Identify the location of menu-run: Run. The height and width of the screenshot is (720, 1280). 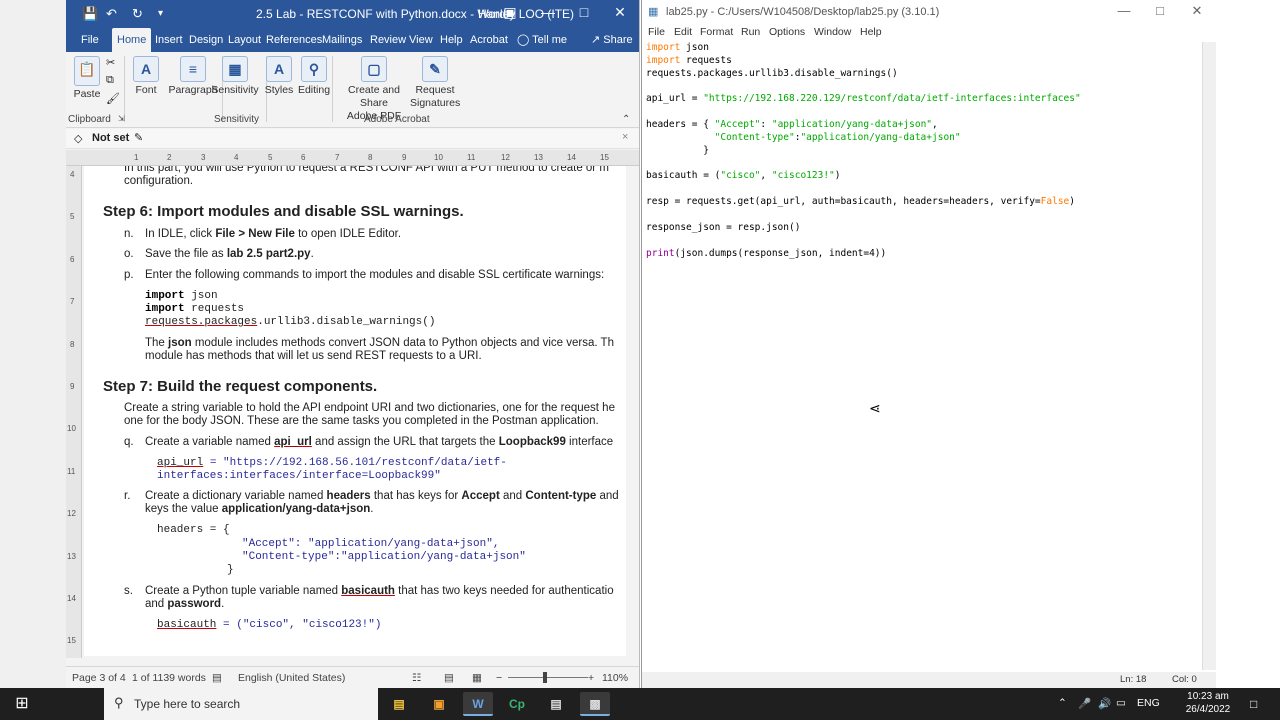
(750, 32).